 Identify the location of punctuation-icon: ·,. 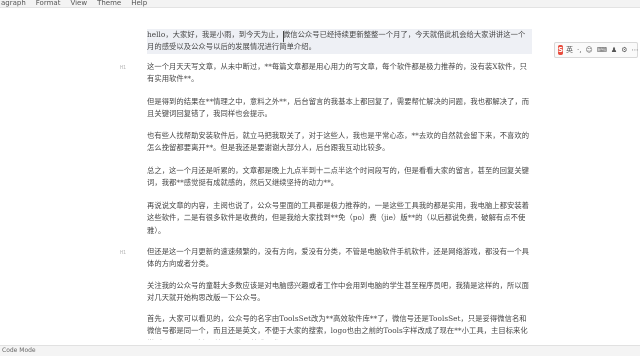
(579, 50).